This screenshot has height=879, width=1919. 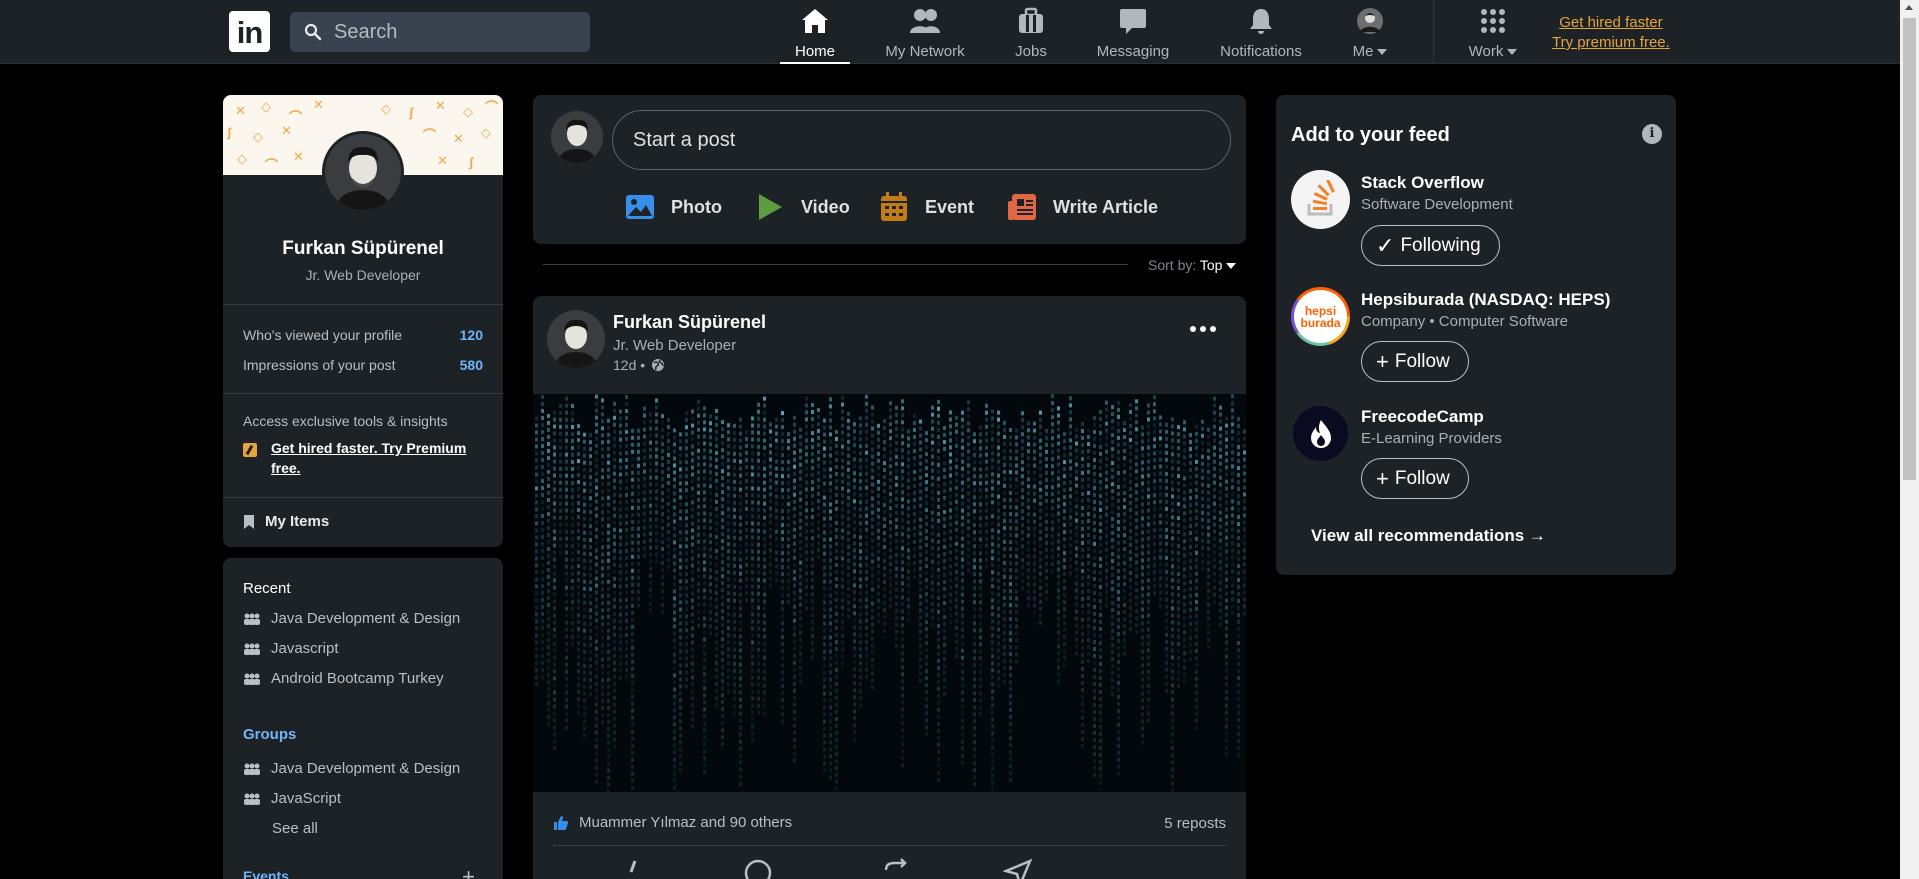 I want to click on briefcase-icon, so click(x=1031, y=21).